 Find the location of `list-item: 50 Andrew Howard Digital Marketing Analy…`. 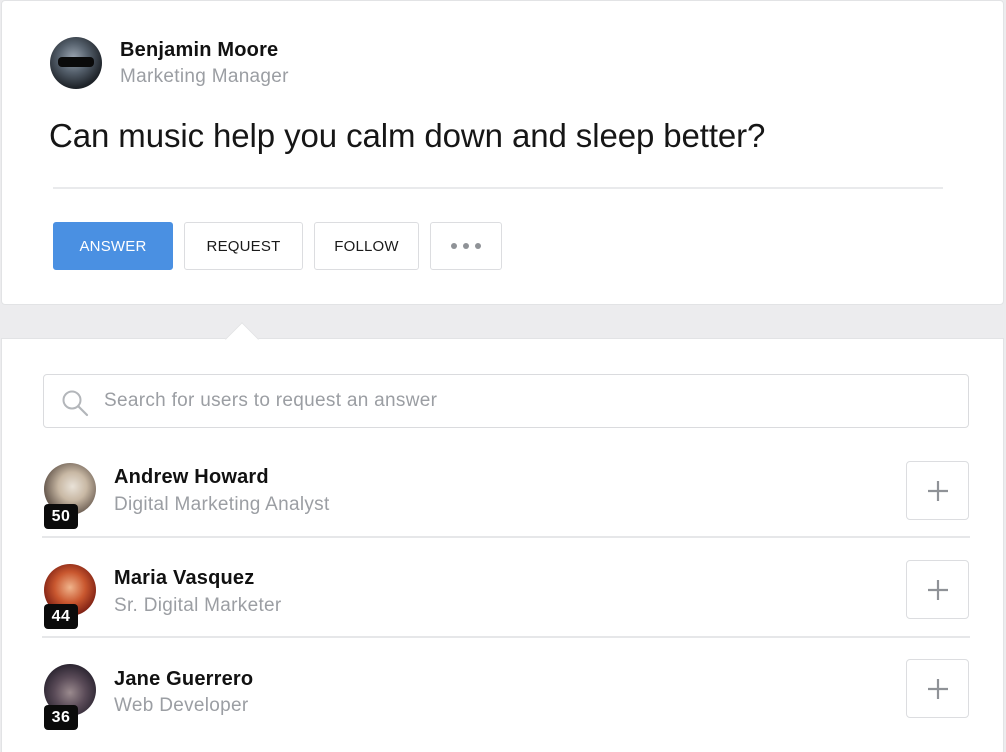

list-item: 50 Andrew Howard Digital Marketing Analy… is located at coordinates (506, 488).